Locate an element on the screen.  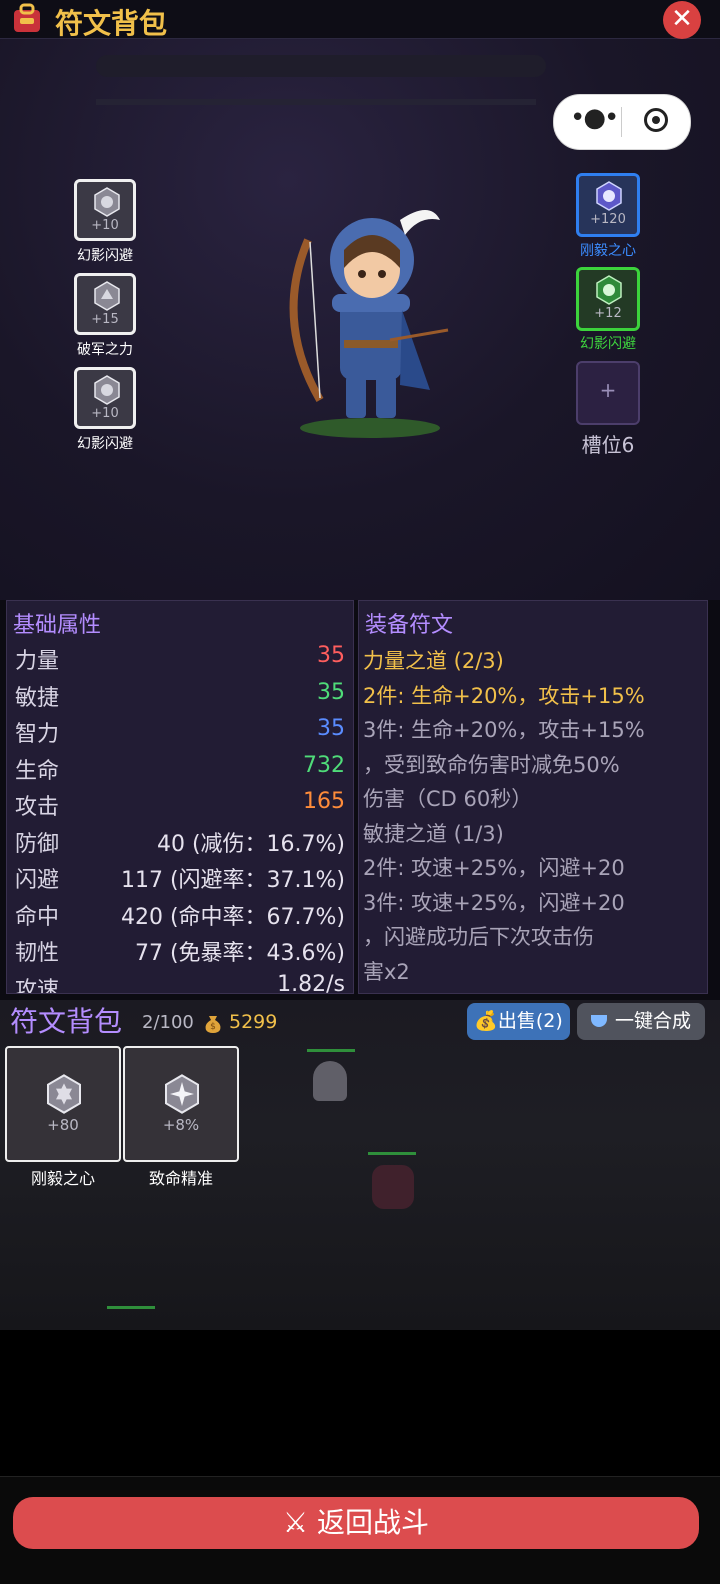
capsule-divider is located at coordinates (621, 122).